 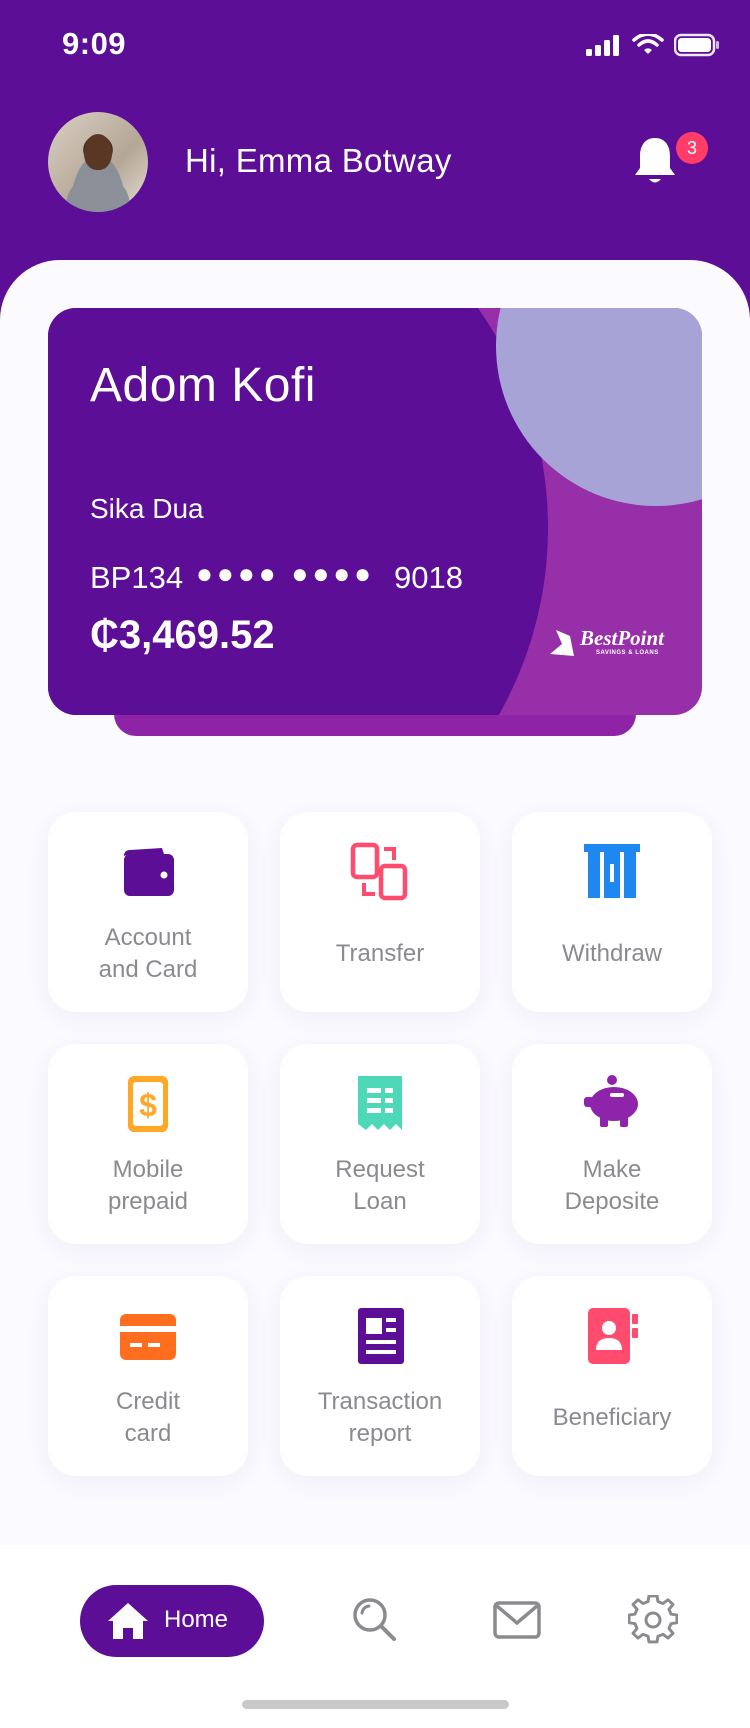 I want to click on card-holder-name: Adom Kofi, so click(x=203, y=385).